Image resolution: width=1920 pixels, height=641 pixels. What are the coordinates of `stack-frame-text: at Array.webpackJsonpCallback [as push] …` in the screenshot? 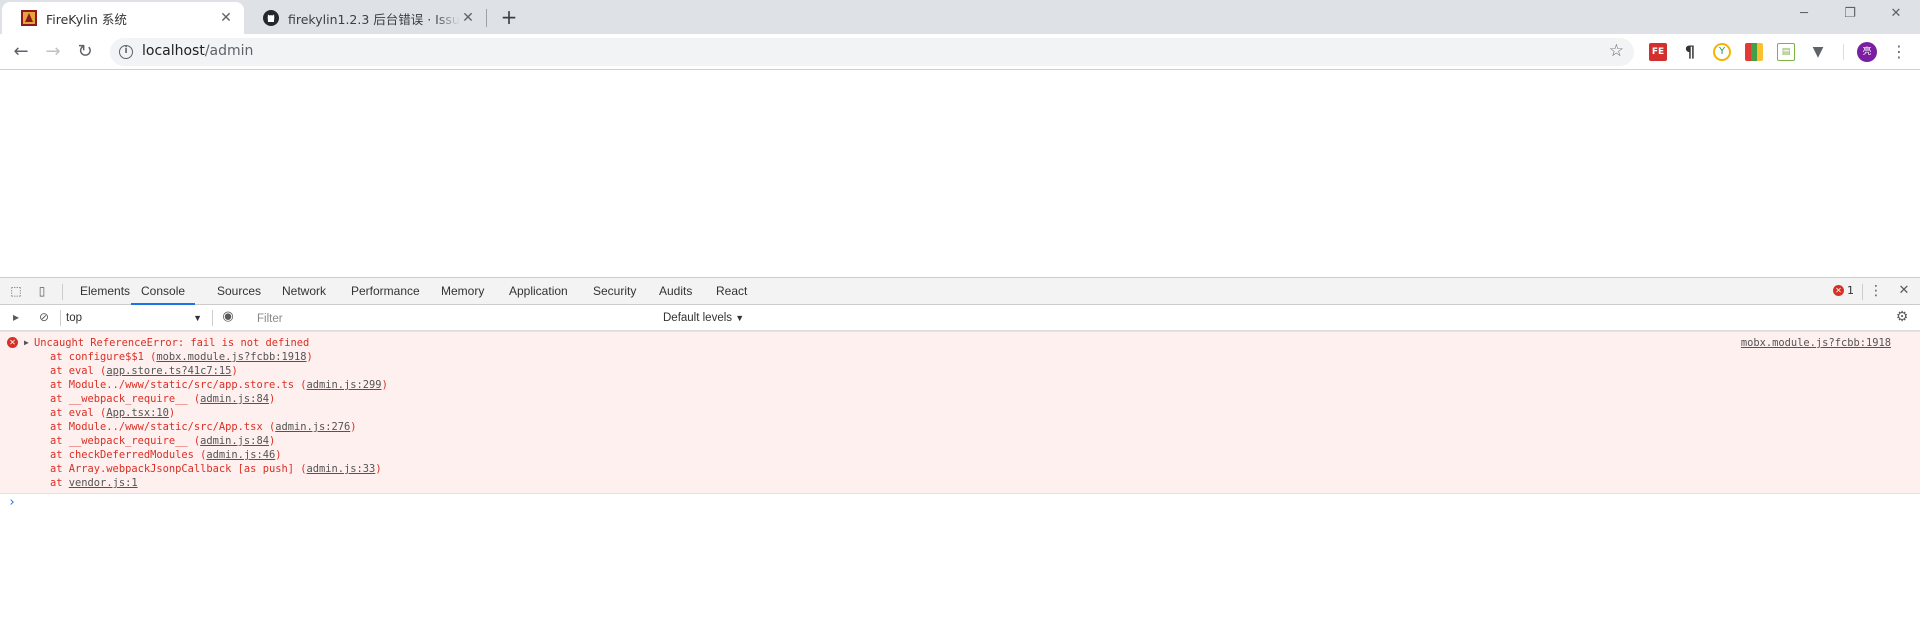 It's located at (178, 469).